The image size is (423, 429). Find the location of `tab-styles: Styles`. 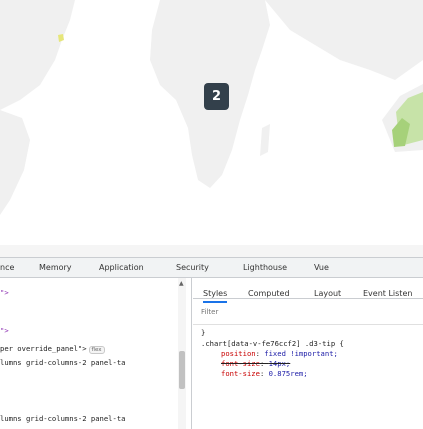

tab-styles: Styles is located at coordinates (215, 296).